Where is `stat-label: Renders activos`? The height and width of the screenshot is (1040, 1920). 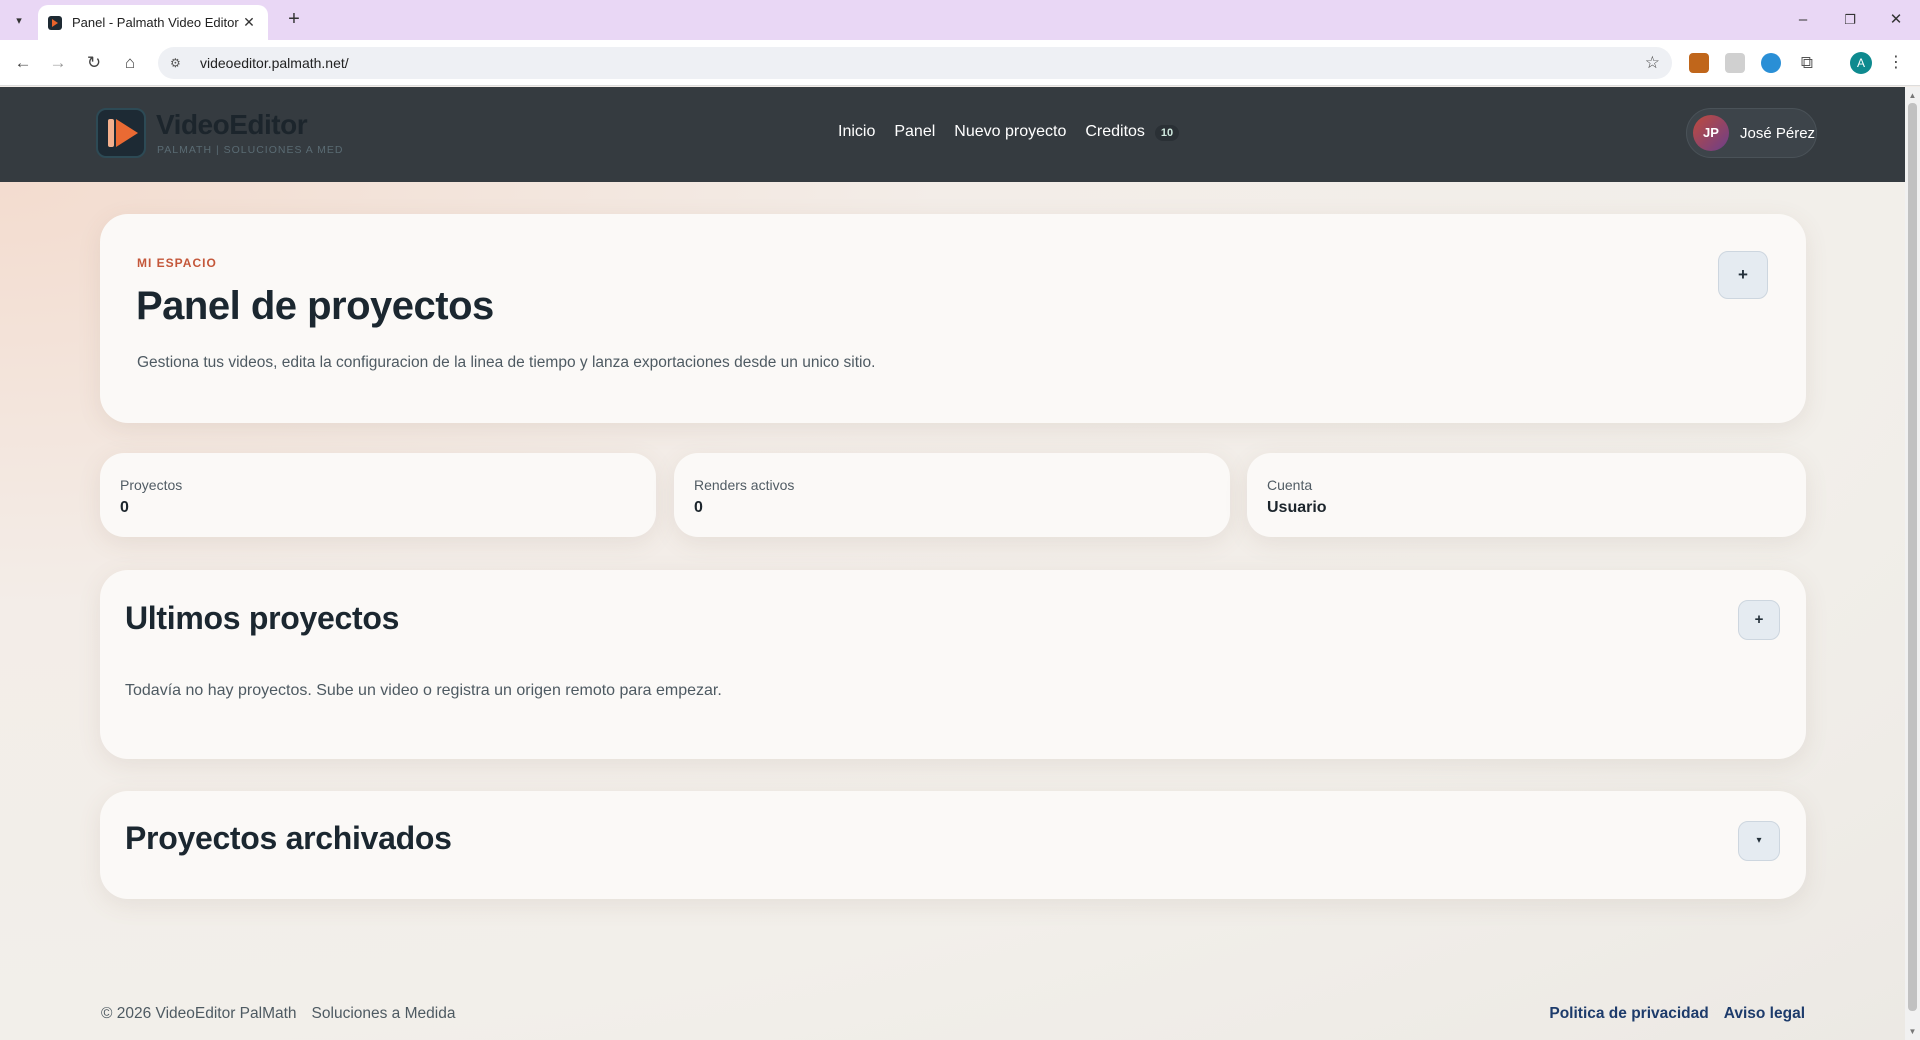
stat-label: Renders activos is located at coordinates (744, 485).